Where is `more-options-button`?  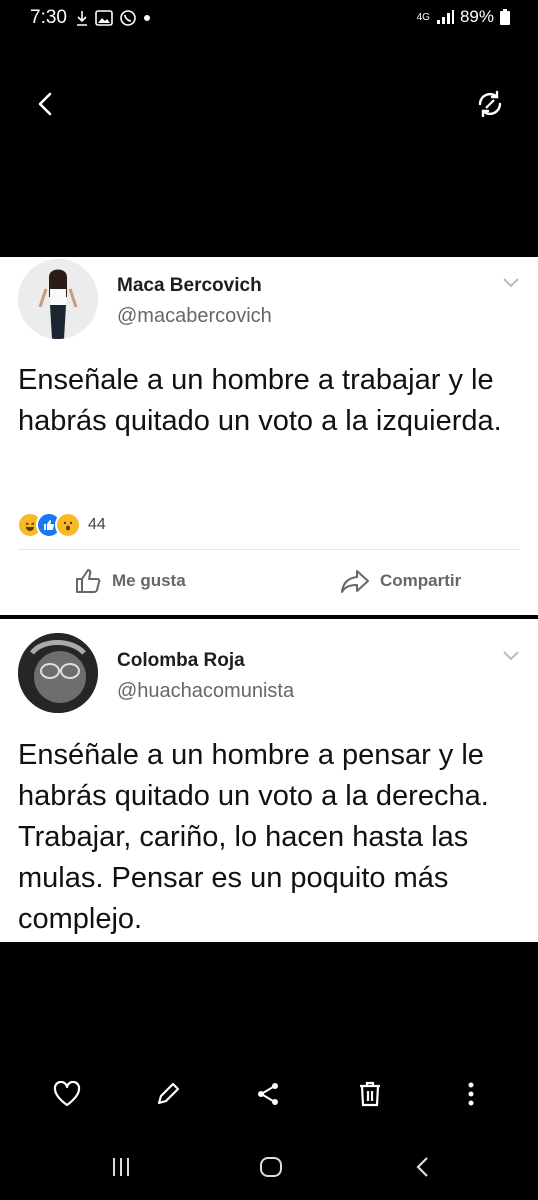
more-options-button is located at coordinates (471, 1094).